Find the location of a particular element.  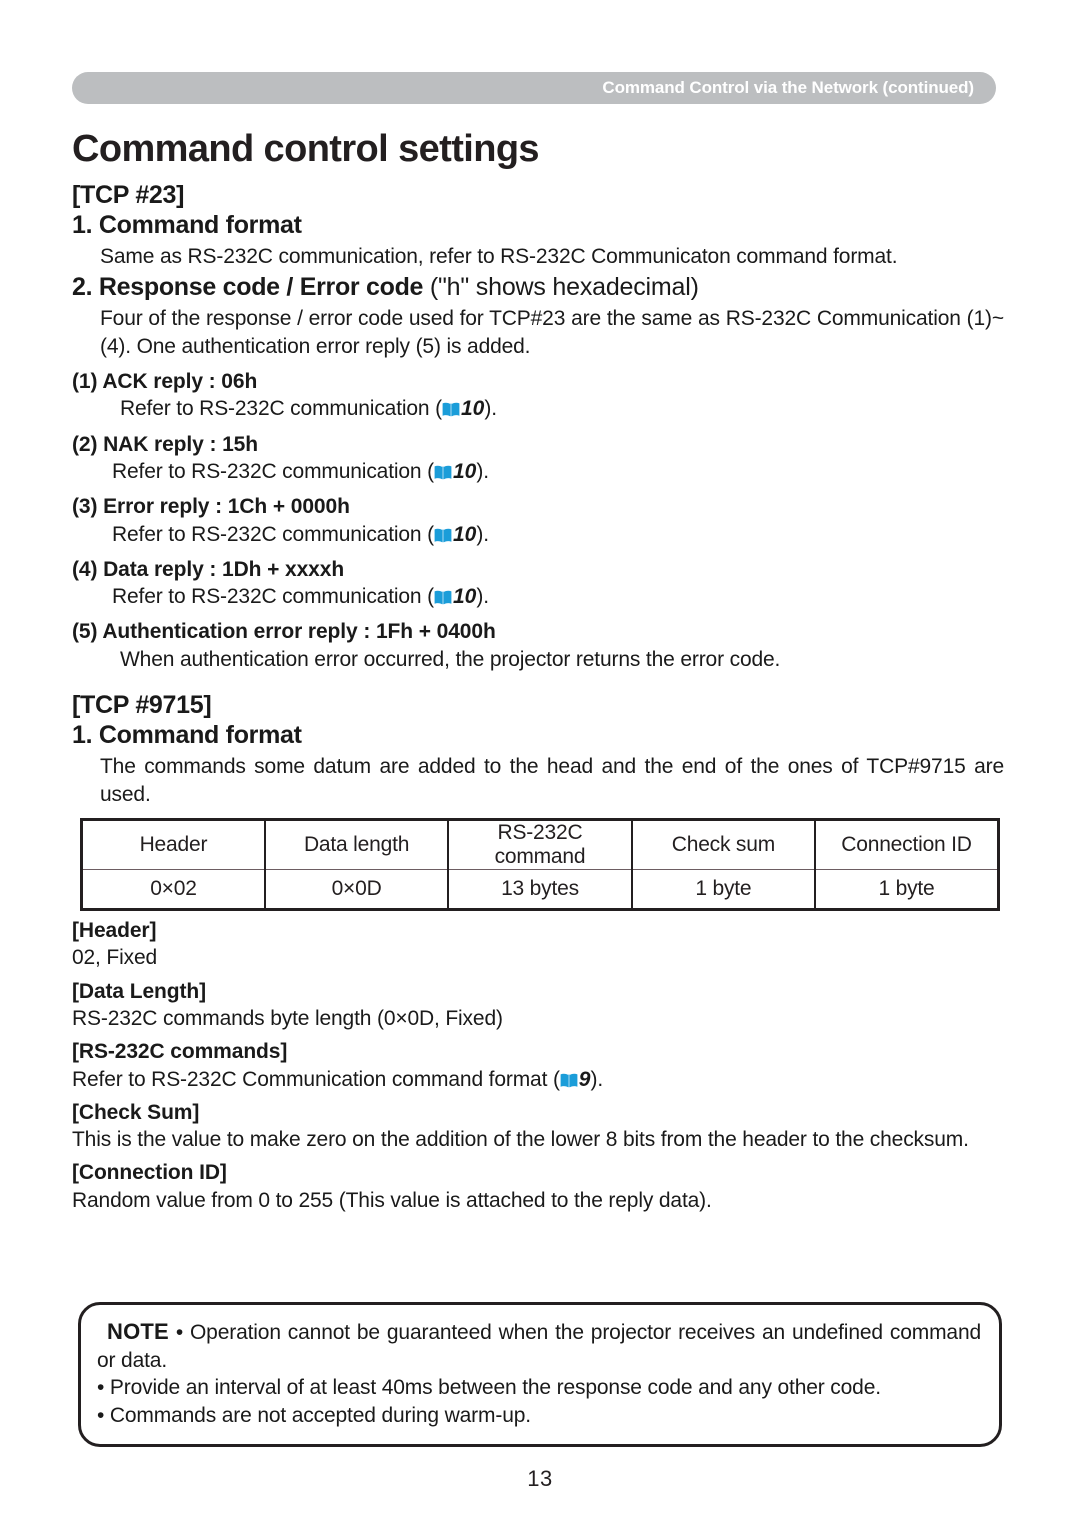

tcp23-label: [TCP #23] is located at coordinates (128, 194).